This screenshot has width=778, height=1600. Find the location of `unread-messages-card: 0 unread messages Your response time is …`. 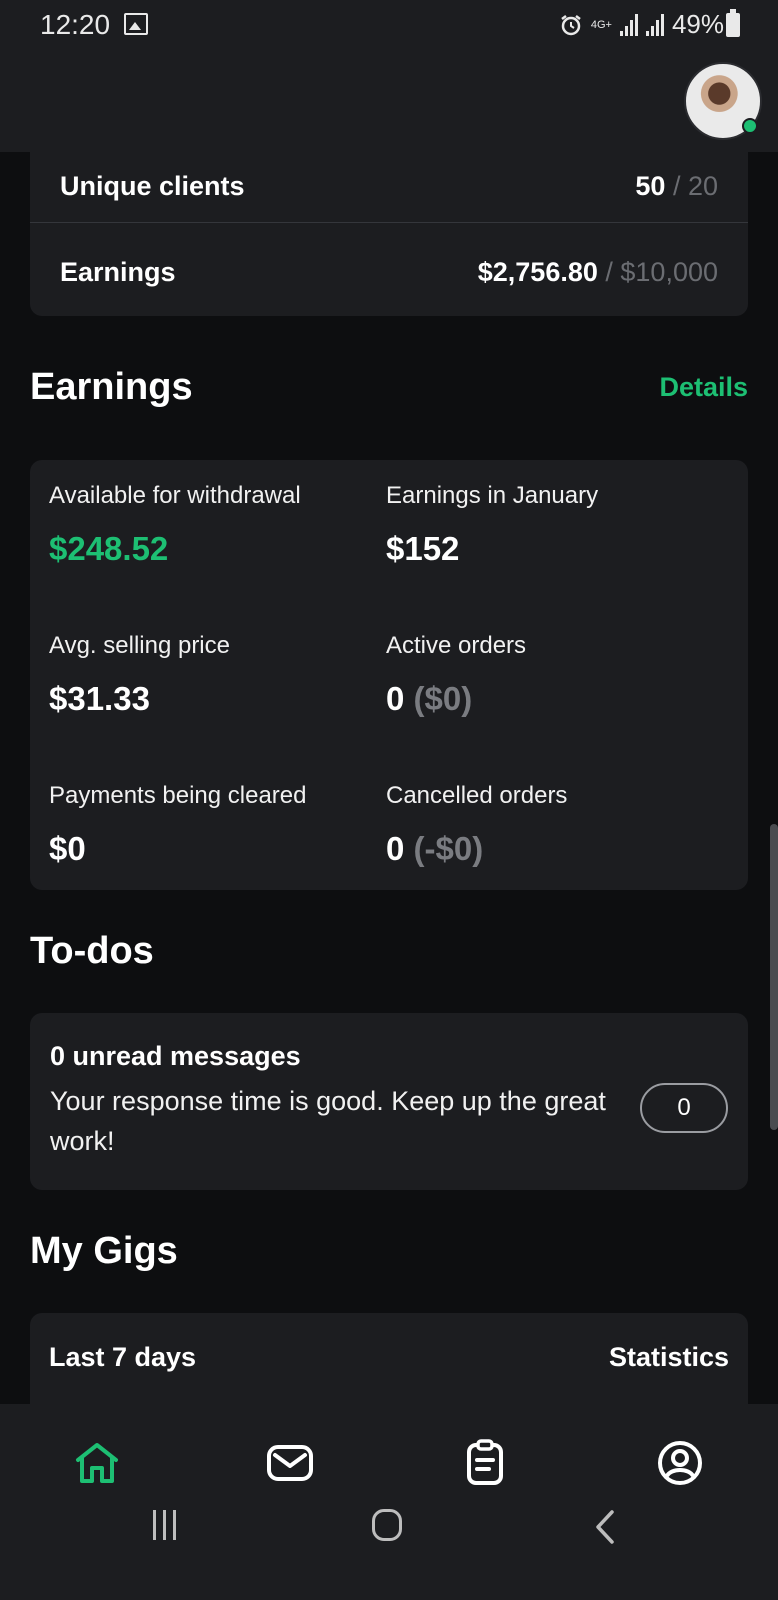

unread-messages-card: 0 unread messages Your response time is … is located at coordinates (389, 1101).